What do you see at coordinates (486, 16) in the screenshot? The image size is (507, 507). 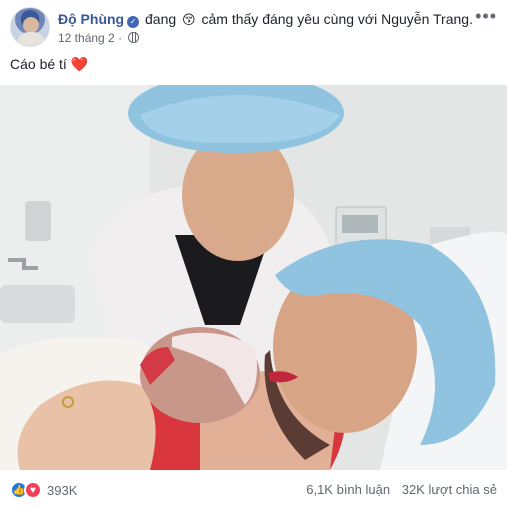 I see `more-options-icon: •••` at bounding box center [486, 16].